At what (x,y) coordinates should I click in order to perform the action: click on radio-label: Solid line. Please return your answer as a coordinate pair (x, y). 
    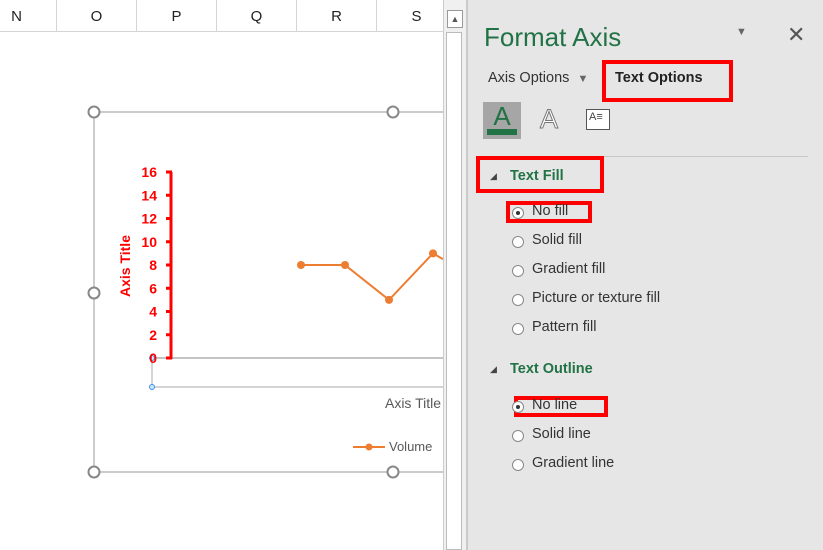
    Looking at the image, I should click on (561, 434).